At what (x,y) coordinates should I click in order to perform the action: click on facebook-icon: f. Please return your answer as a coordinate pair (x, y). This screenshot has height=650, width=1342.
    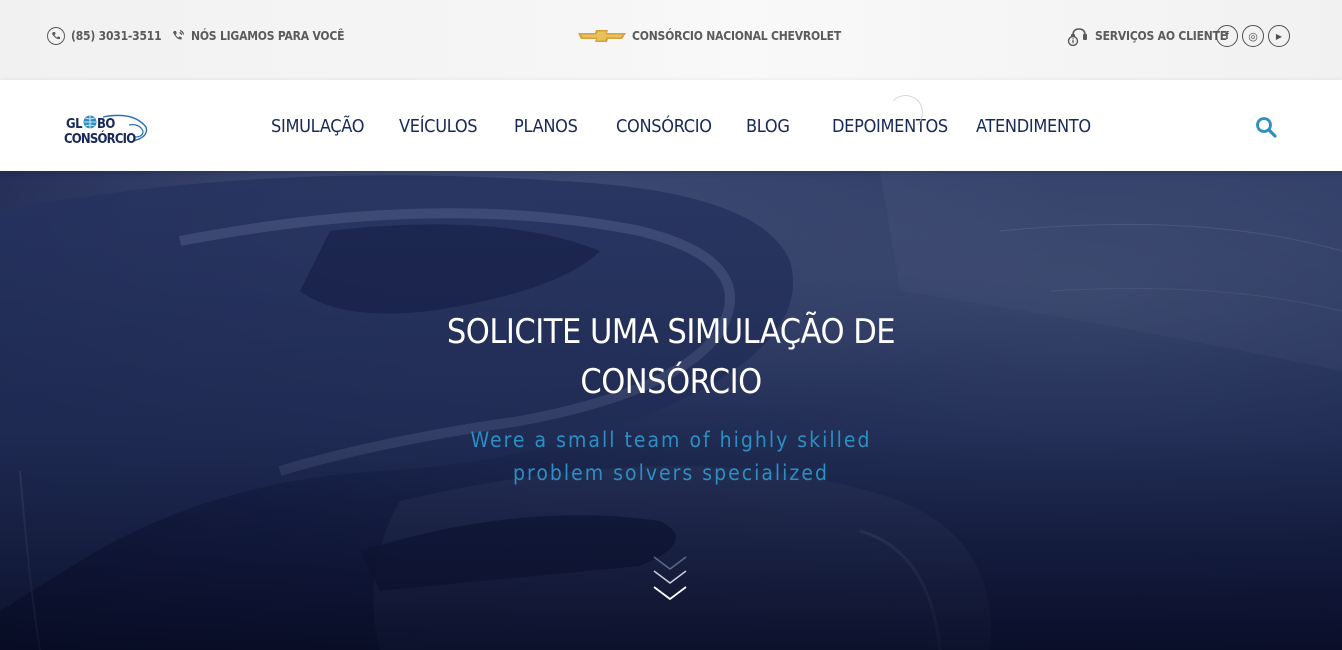
    Looking at the image, I should click on (1227, 36).